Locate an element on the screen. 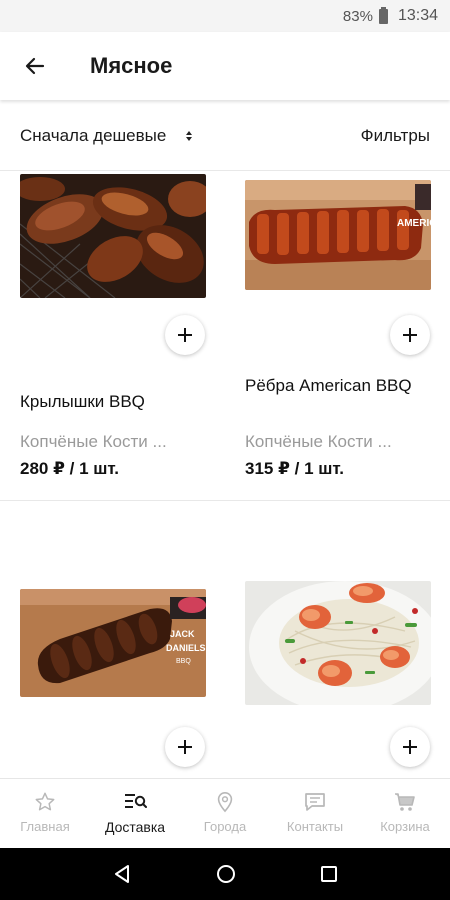 The width and height of the screenshot is (450, 900). battery-percentage: 83% is located at coordinates (357, 16).